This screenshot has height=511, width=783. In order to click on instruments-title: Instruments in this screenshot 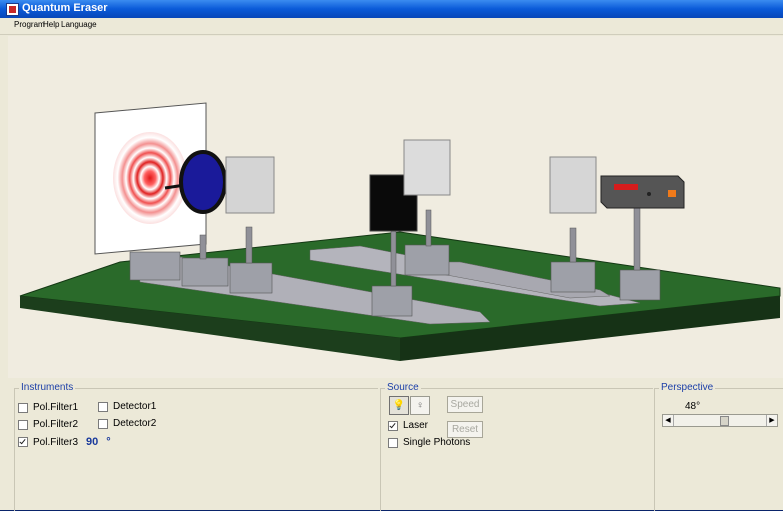, I will do `click(47, 387)`.